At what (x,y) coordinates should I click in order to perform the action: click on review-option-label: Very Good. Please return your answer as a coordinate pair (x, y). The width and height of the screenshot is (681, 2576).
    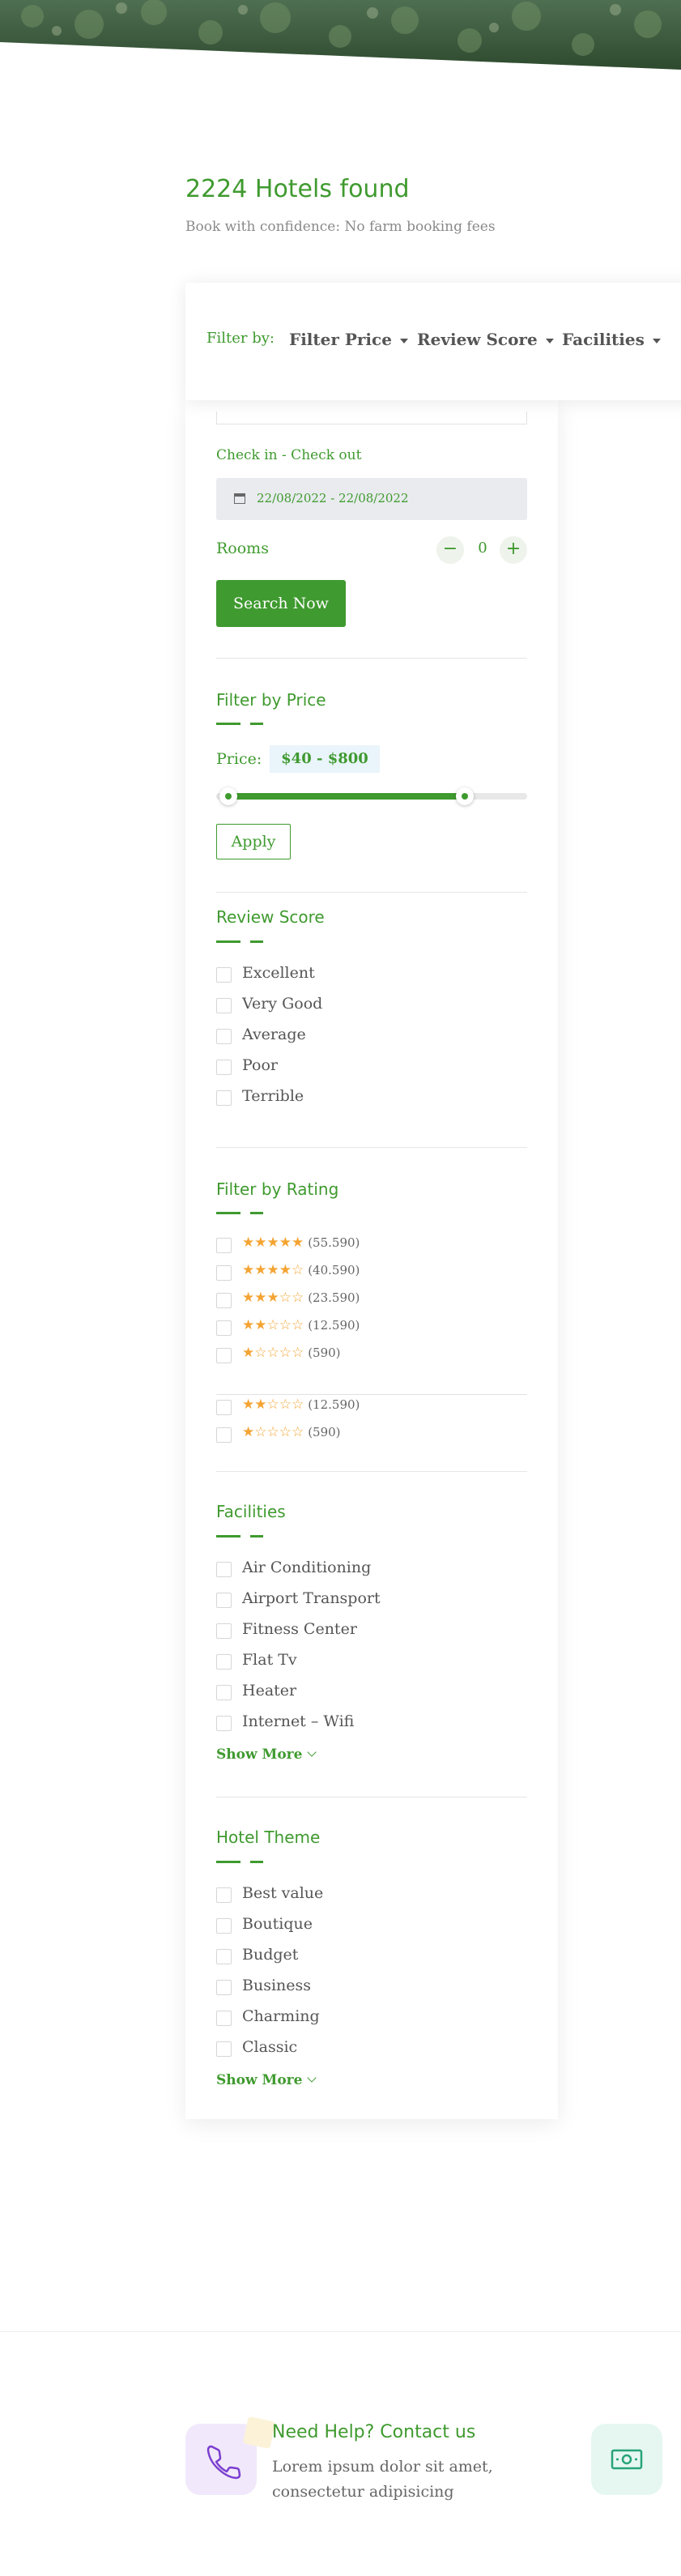
    Looking at the image, I should click on (282, 1004).